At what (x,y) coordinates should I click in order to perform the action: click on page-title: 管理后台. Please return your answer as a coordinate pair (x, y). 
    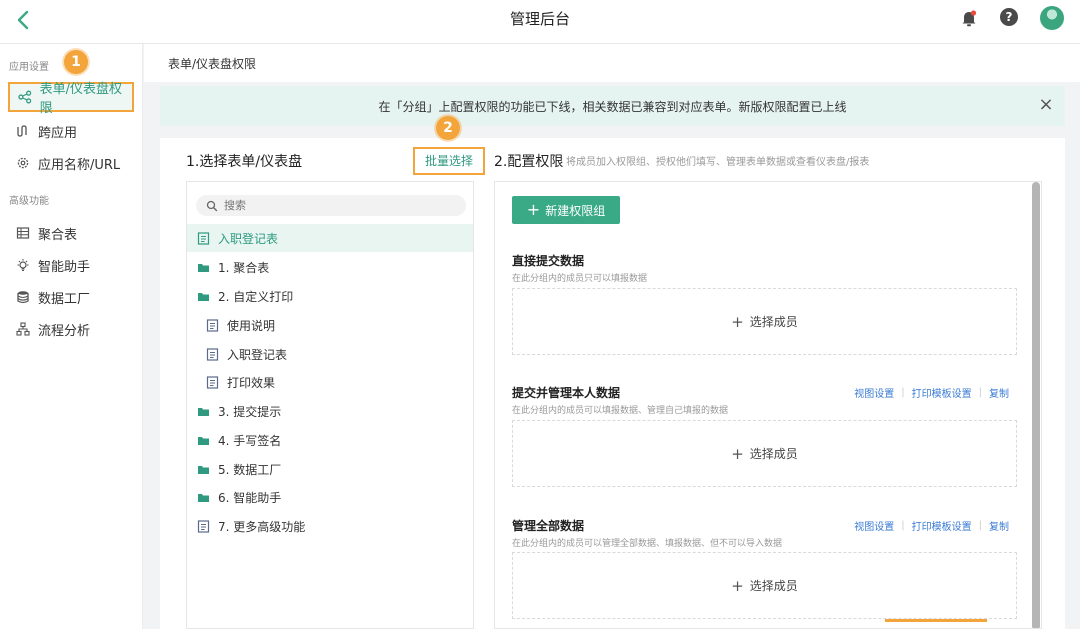
    Looking at the image, I should click on (539, 19).